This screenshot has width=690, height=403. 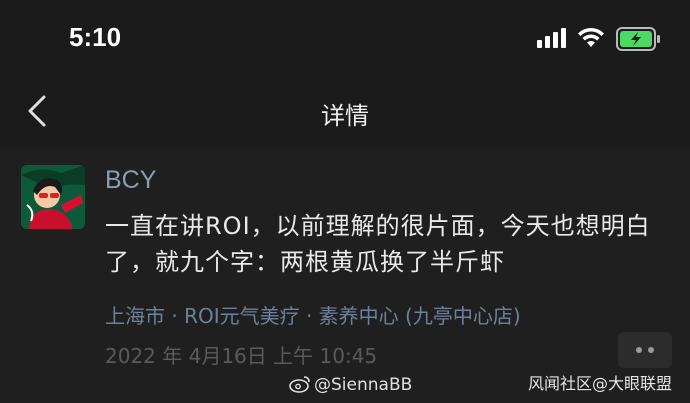 I want to click on location-link: 上海市 · ROI元气美疗 · 素养中心 (九亭中心店), so click(x=313, y=314).